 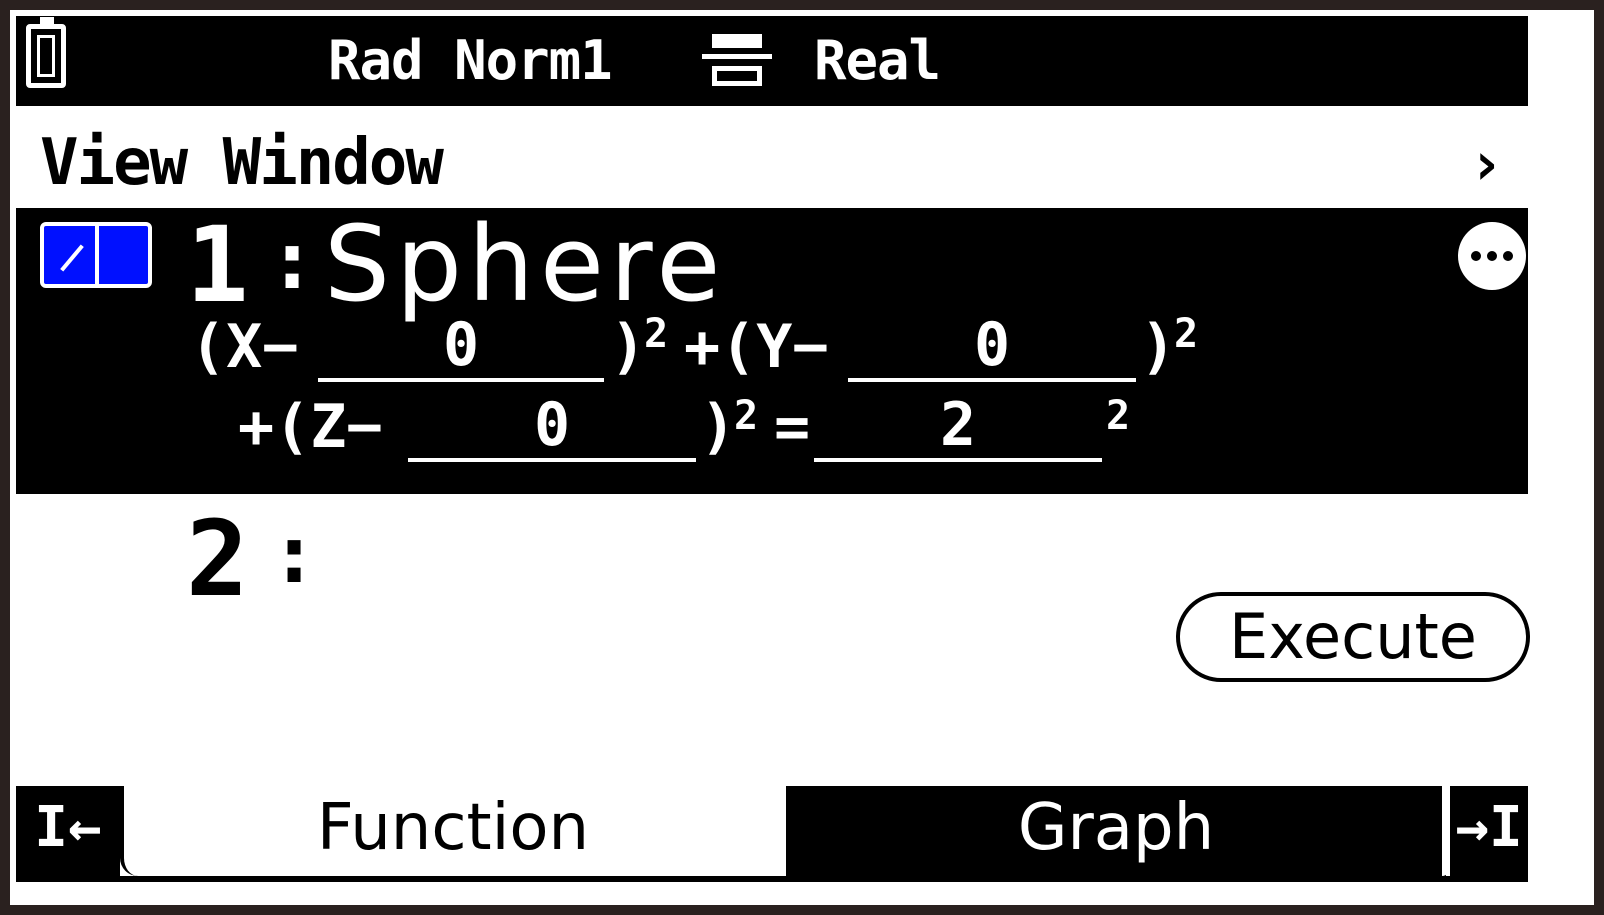 What do you see at coordinates (958, 427) in the screenshot?
I see `radius-field: 2` at bounding box center [958, 427].